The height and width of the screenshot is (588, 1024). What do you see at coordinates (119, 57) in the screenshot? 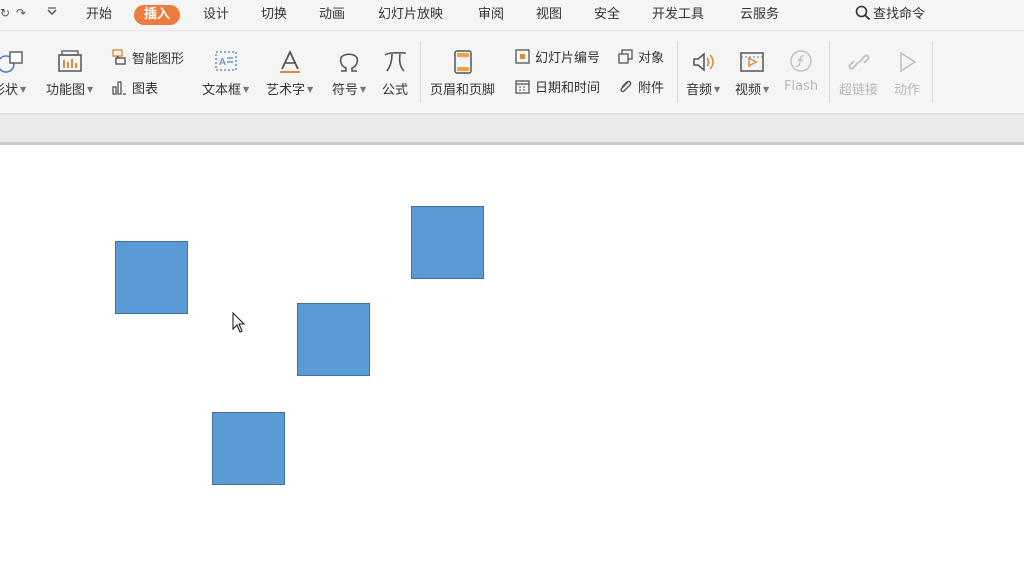
I see `smart-art-icon` at bounding box center [119, 57].